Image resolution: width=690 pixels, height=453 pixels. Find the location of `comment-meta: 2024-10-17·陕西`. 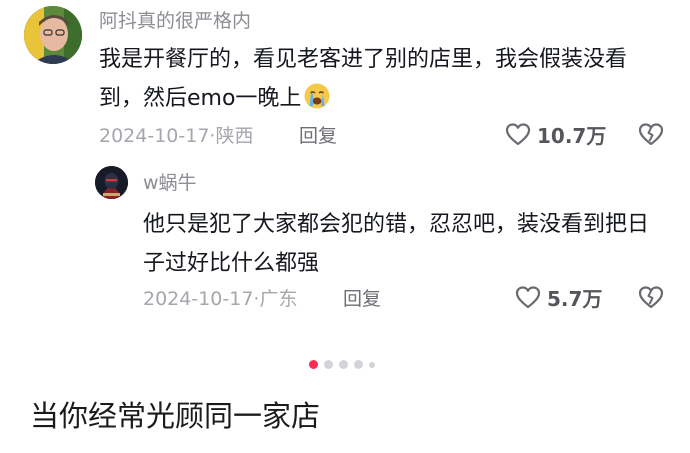

comment-meta: 2024-10-17·陕西 is located at coordinates (176, 136).